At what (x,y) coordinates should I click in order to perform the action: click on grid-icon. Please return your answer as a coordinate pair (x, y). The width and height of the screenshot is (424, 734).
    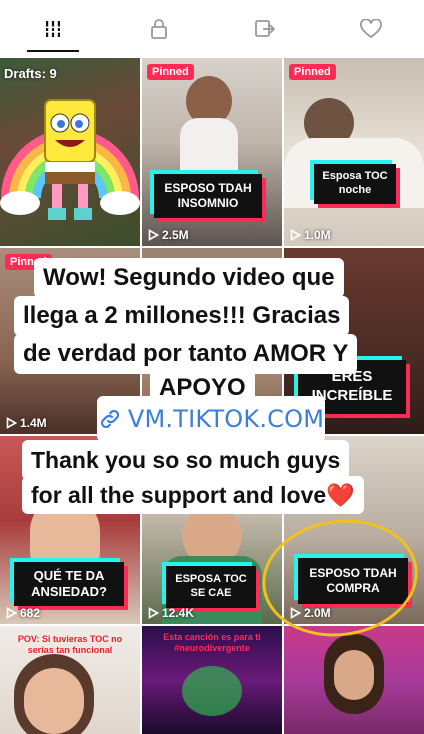
    Looking at the image, I should click on (53, 29).